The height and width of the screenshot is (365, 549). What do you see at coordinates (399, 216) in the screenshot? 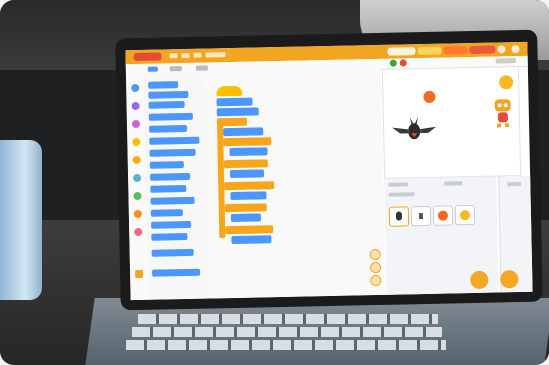
I see `sprite-thumb-bat` at bounding box center [399, 216].